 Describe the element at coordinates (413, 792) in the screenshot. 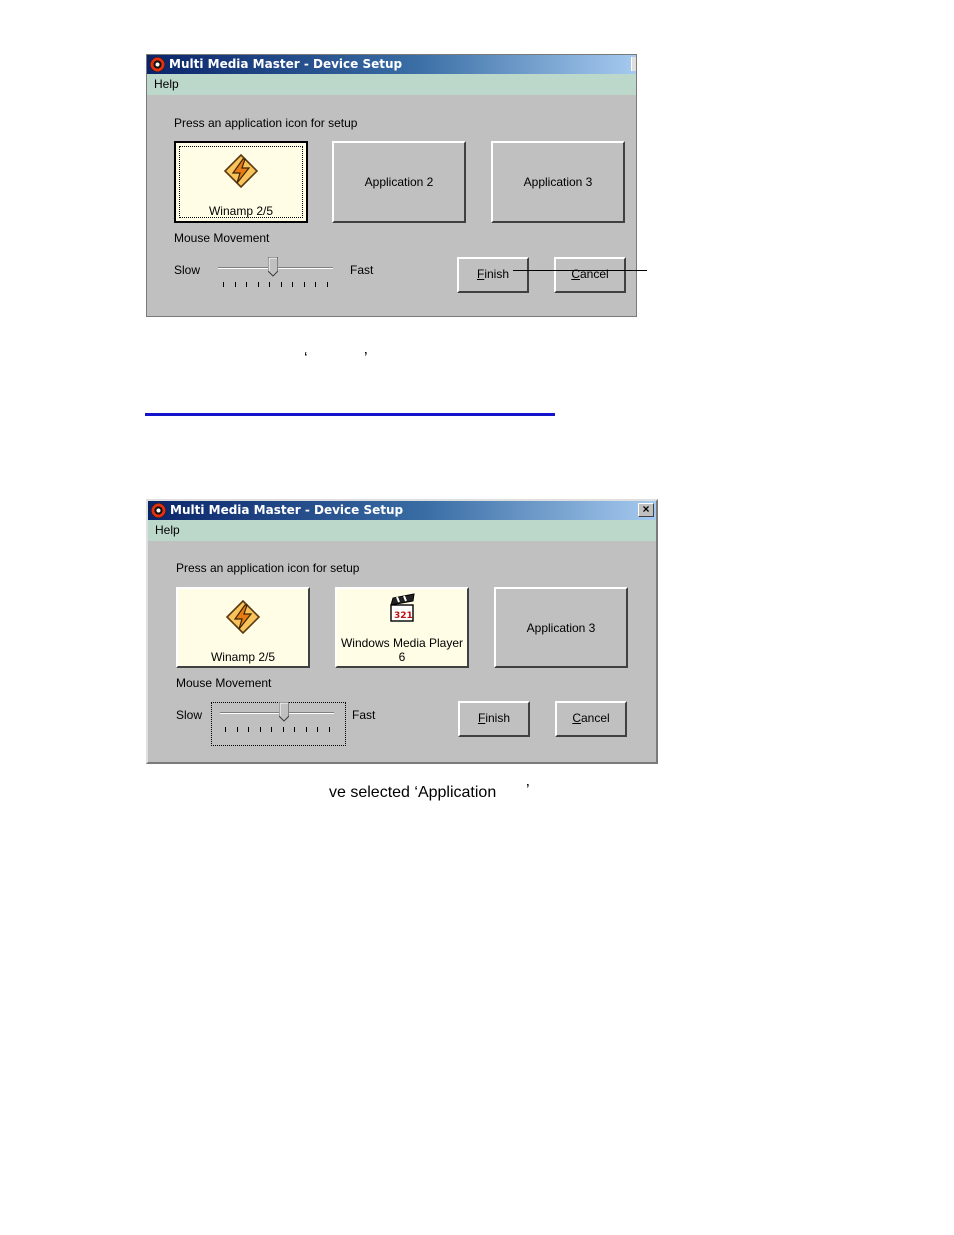

I see `caption-2-text: ve selected ‘Application` at that location.